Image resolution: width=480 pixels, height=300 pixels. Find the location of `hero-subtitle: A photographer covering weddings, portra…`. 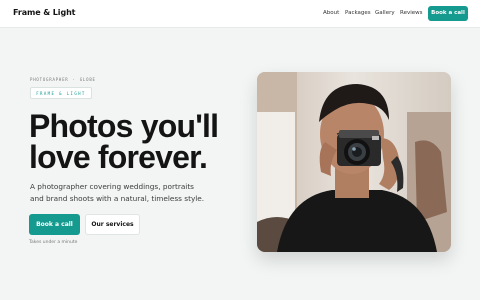

hero-subtitle: A photographer covering weddings, portra… is located at coordinates (117, 192).